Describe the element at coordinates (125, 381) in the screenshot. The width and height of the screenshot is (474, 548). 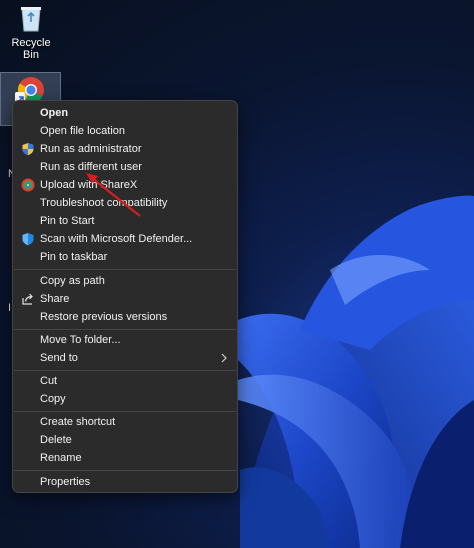
I see `menu-item-cut: Cut` at that location.